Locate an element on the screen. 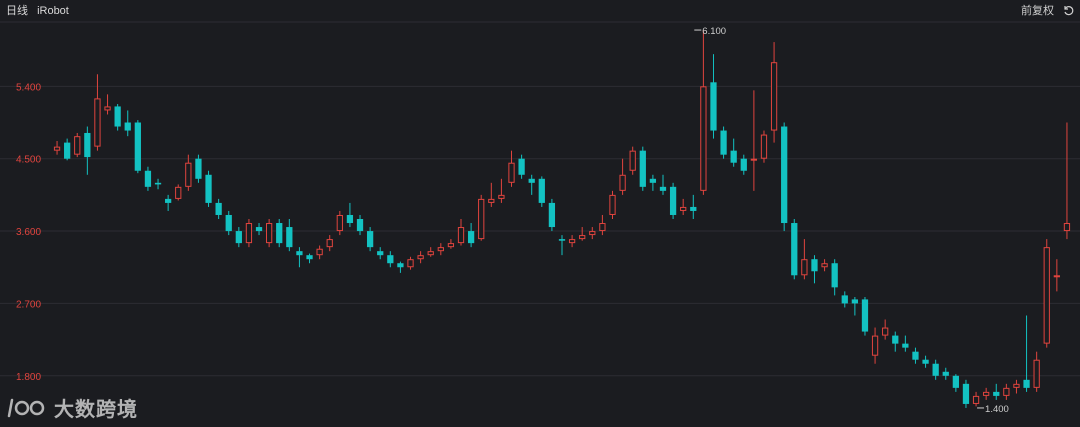  y-tick-label: 1.800 is located at coordinates (28, 377).